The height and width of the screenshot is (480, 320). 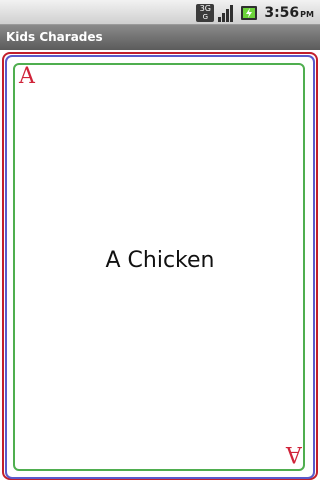 What do you see at coordinates (307, 14) in the screenshot?
I see `time-ampm: PM` at bounding box center [307, 14].